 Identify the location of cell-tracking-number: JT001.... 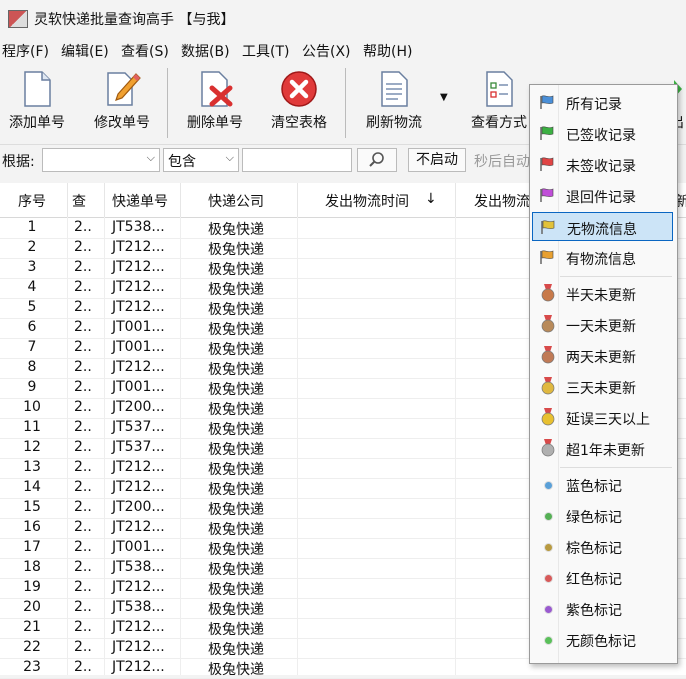
(138, 327).